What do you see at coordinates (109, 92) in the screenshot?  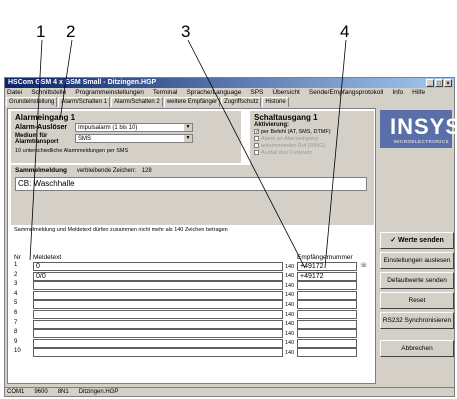 I see `menu-programmeinstellungen: Programmeinstellungen` at bounding box center [109, 92].